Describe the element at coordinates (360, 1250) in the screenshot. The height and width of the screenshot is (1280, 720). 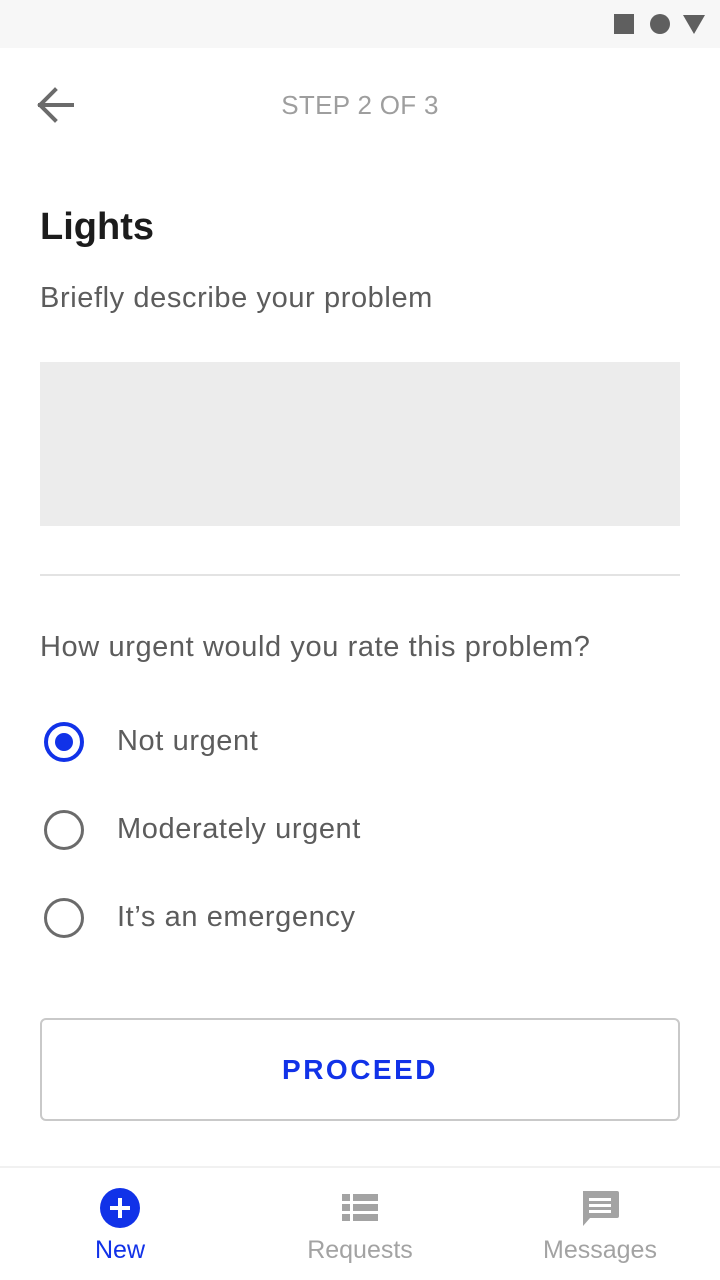
I see `nav-label: Requests` at that location.